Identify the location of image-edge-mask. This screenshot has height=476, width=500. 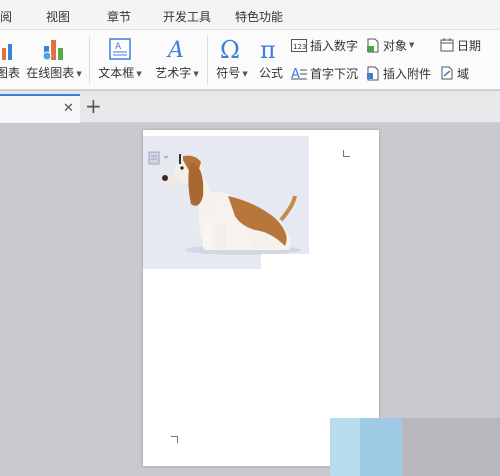
(285, 261).